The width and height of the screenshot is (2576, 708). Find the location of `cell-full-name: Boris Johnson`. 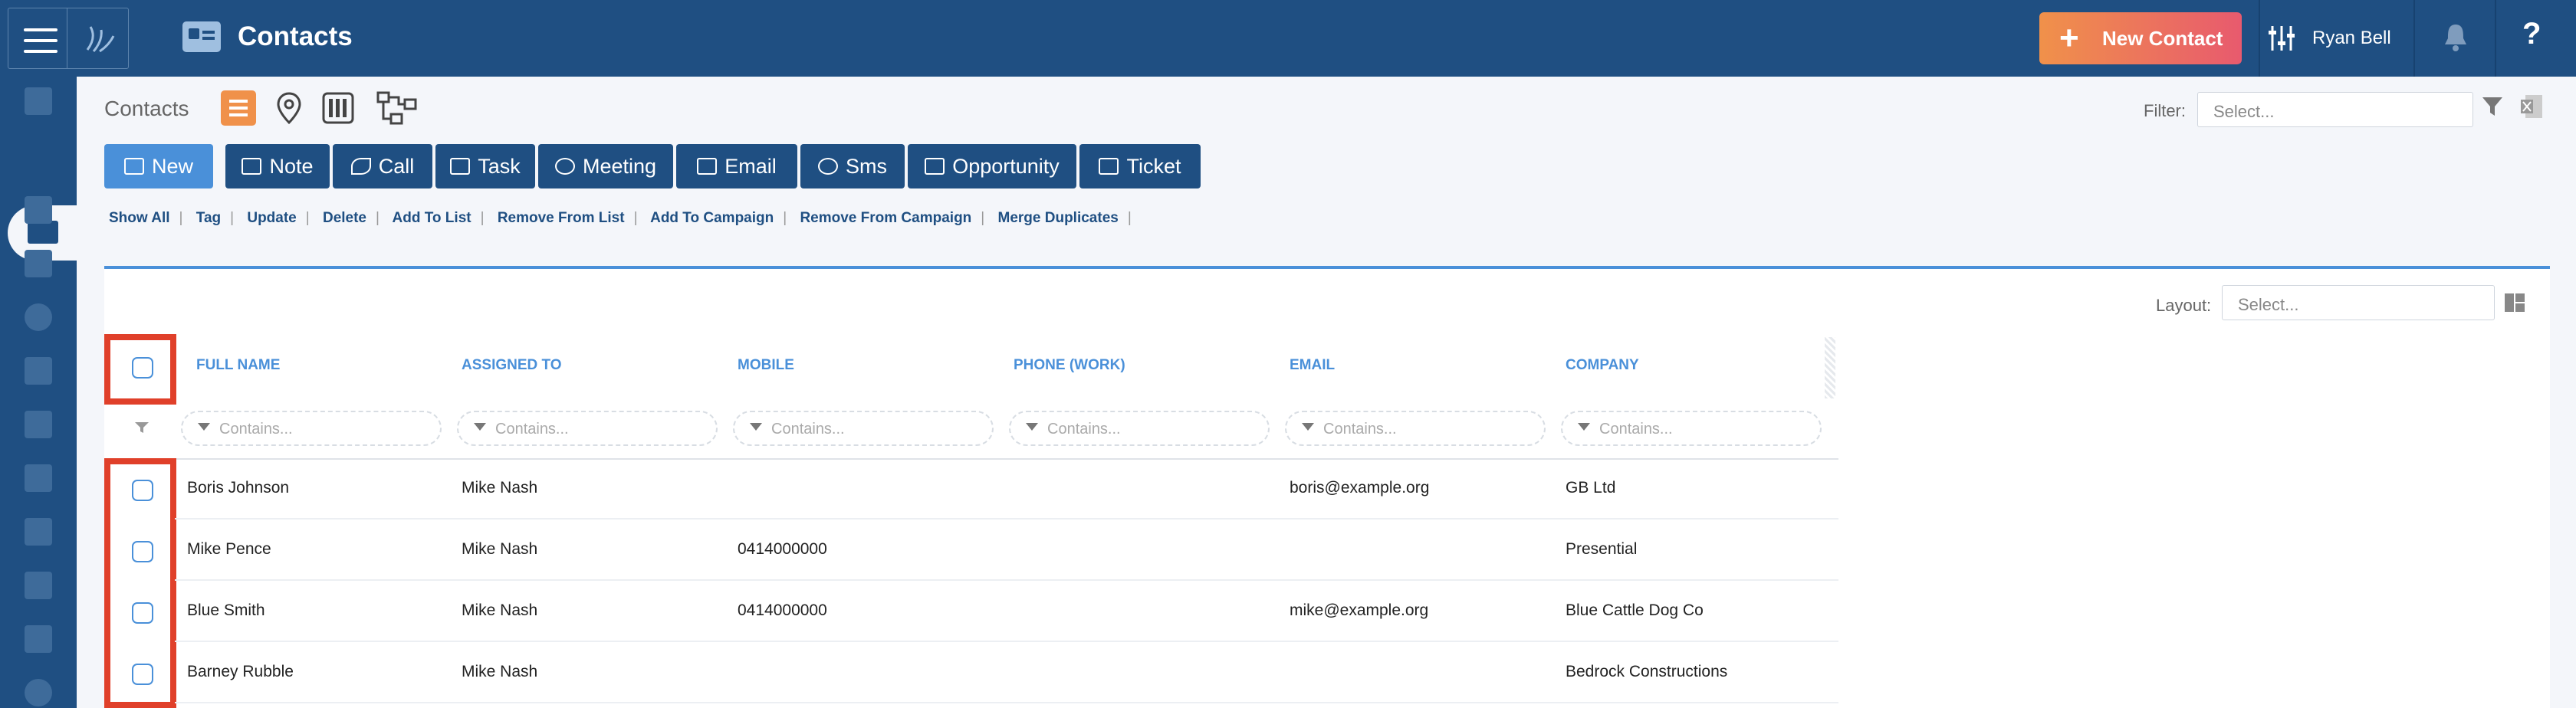

cell-full-name: Boris Johnson is located at coordinates (238, 488).